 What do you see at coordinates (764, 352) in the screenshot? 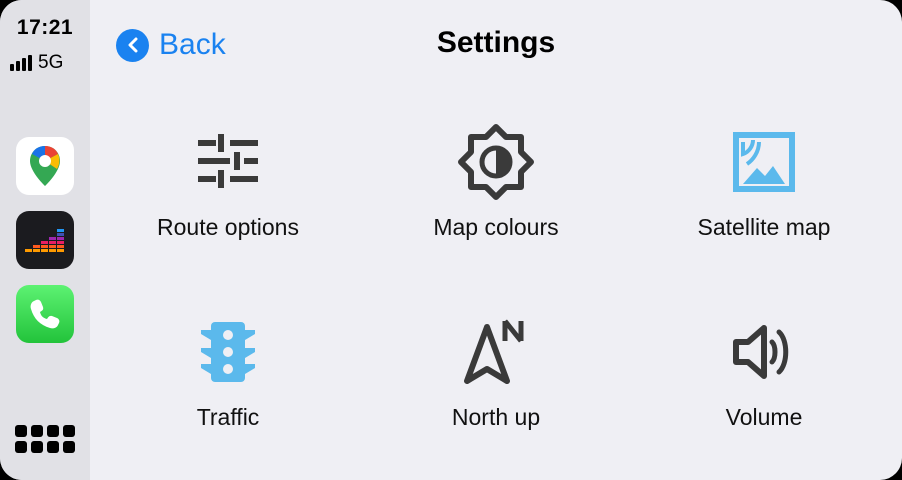
I see `speaker-icon` at bounding box center [764, 352].